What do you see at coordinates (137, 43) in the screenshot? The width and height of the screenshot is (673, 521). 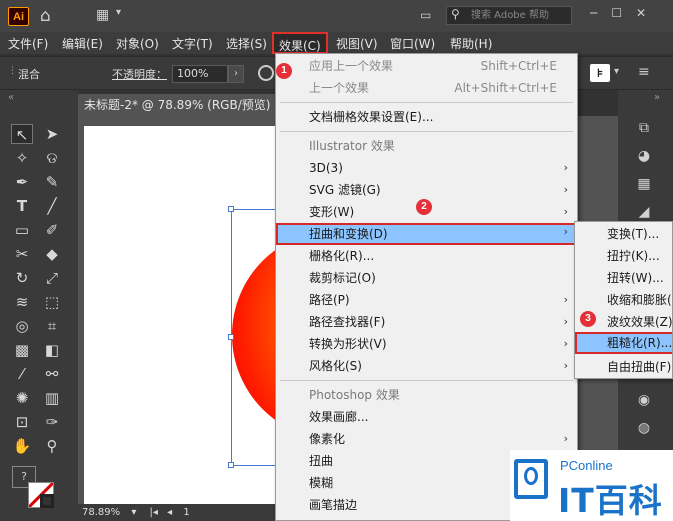 I see `menu-object: 对象(O)` at bounding box center [137, 43].